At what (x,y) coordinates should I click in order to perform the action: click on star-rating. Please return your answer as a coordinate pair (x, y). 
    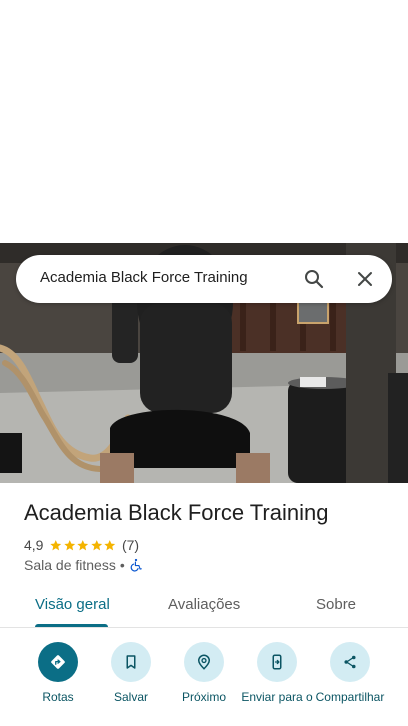
    Looking at the image, I should click on (83, 545).